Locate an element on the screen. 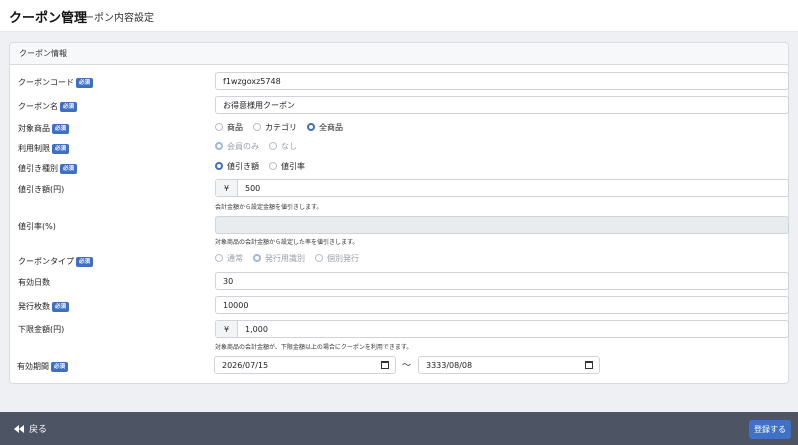 Image resolution: width=798 pixels, height=445 pixels. target-radio-product: 商品 is located at coordinates (229, 127).